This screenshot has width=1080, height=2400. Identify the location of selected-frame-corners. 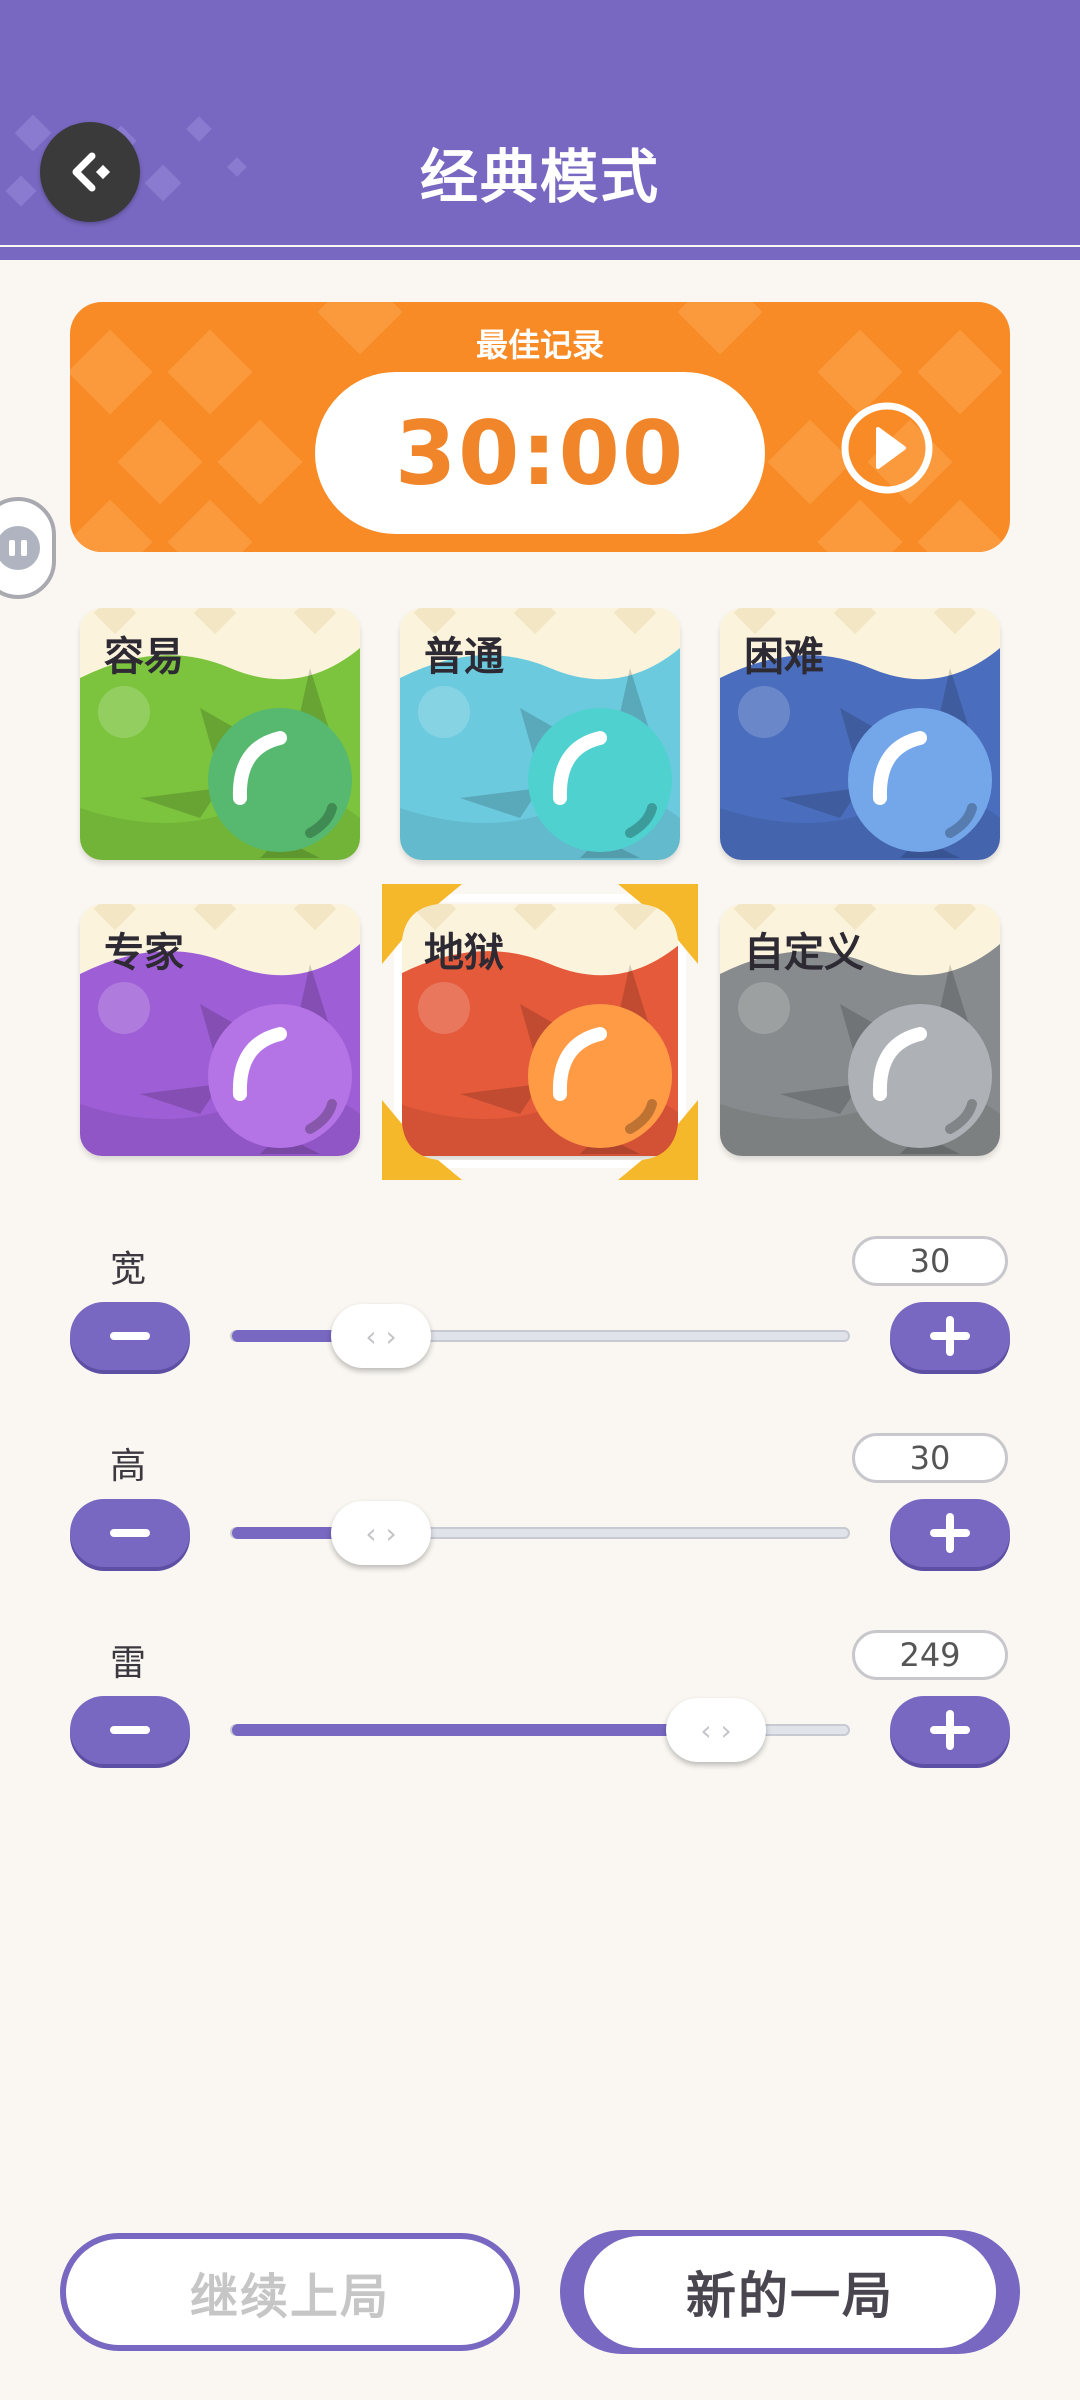
(540, 1032).